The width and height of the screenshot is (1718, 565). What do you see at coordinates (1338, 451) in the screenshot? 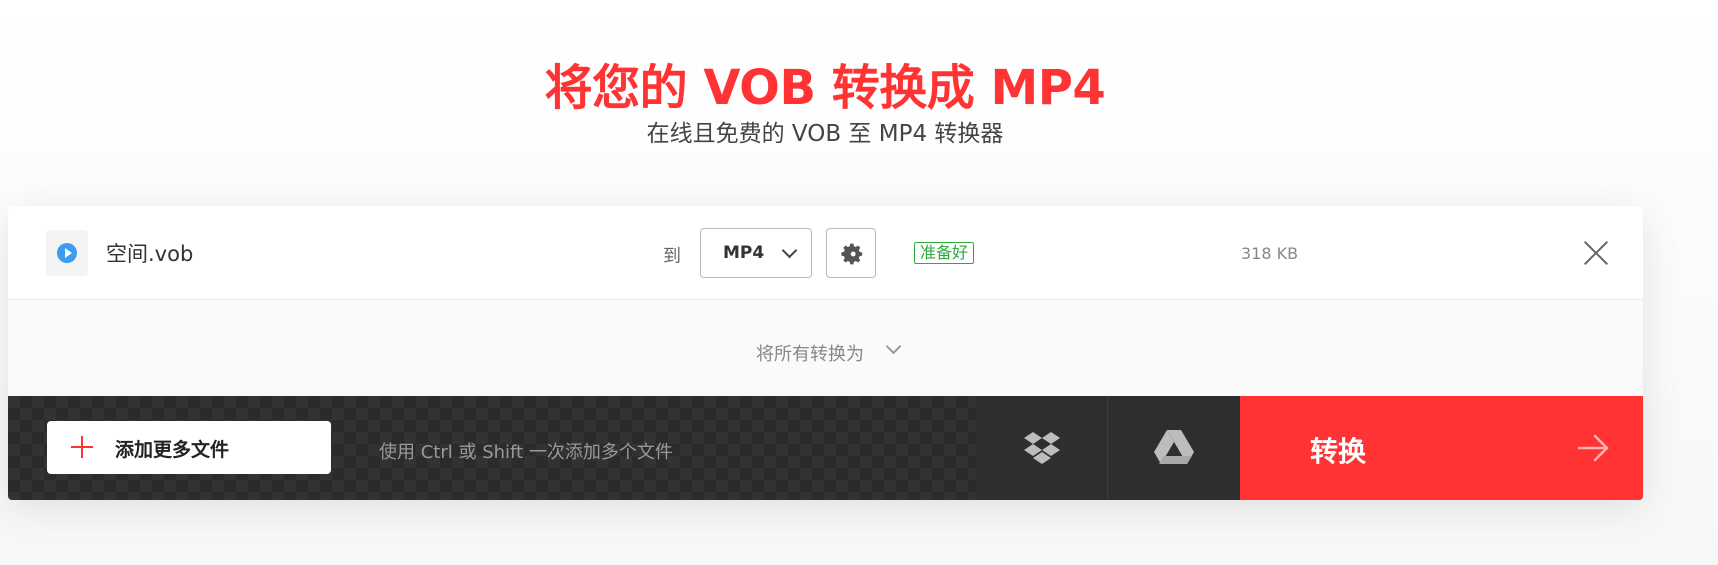
I see `convert-label: 转换` at bounding box center [1338, 451].